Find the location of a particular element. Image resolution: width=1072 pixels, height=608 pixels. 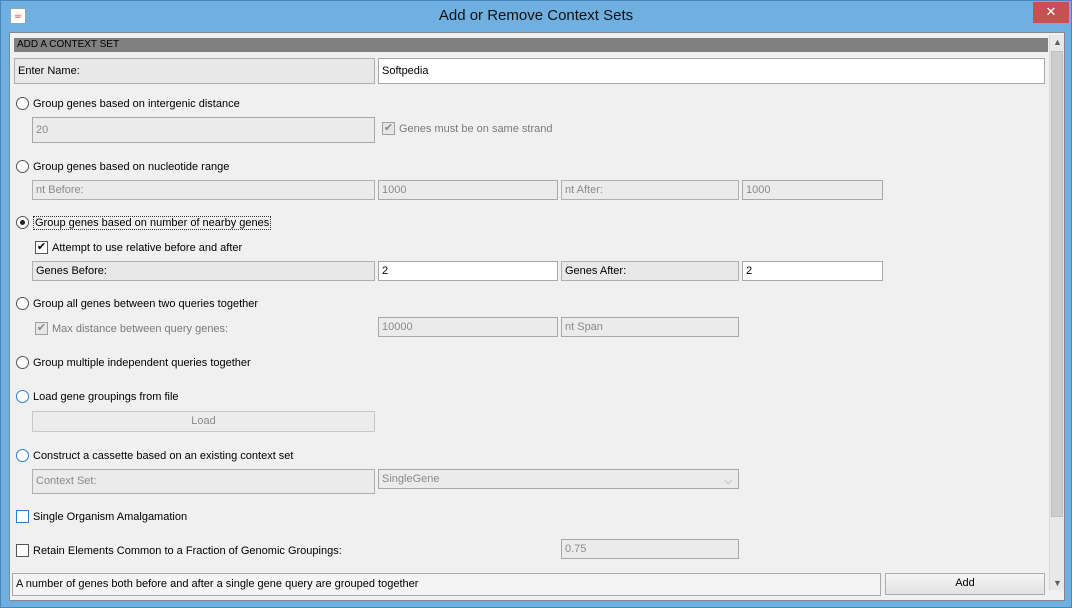

nt-span-input: nt Span is located at coordinates (650, 327).